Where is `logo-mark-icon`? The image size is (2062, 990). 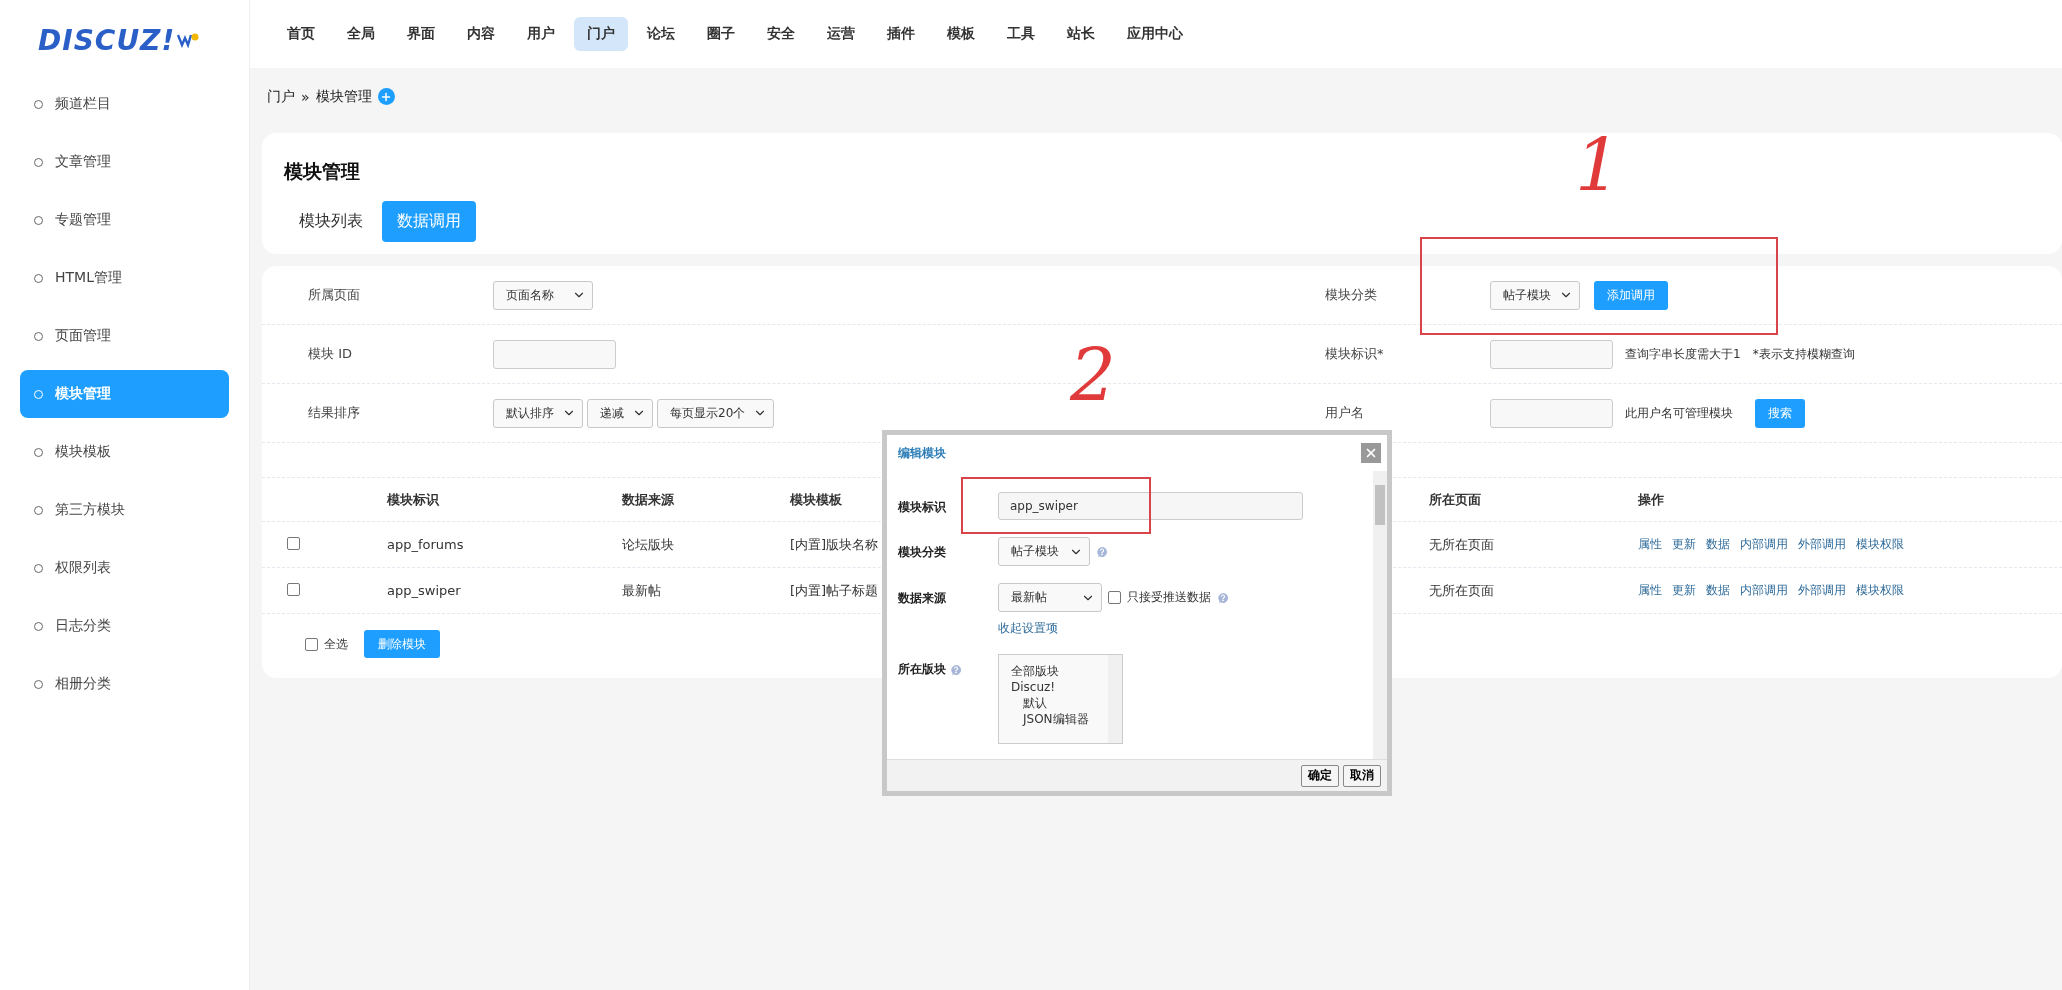 logo-mark-icon is located at coordinates (188, 40).